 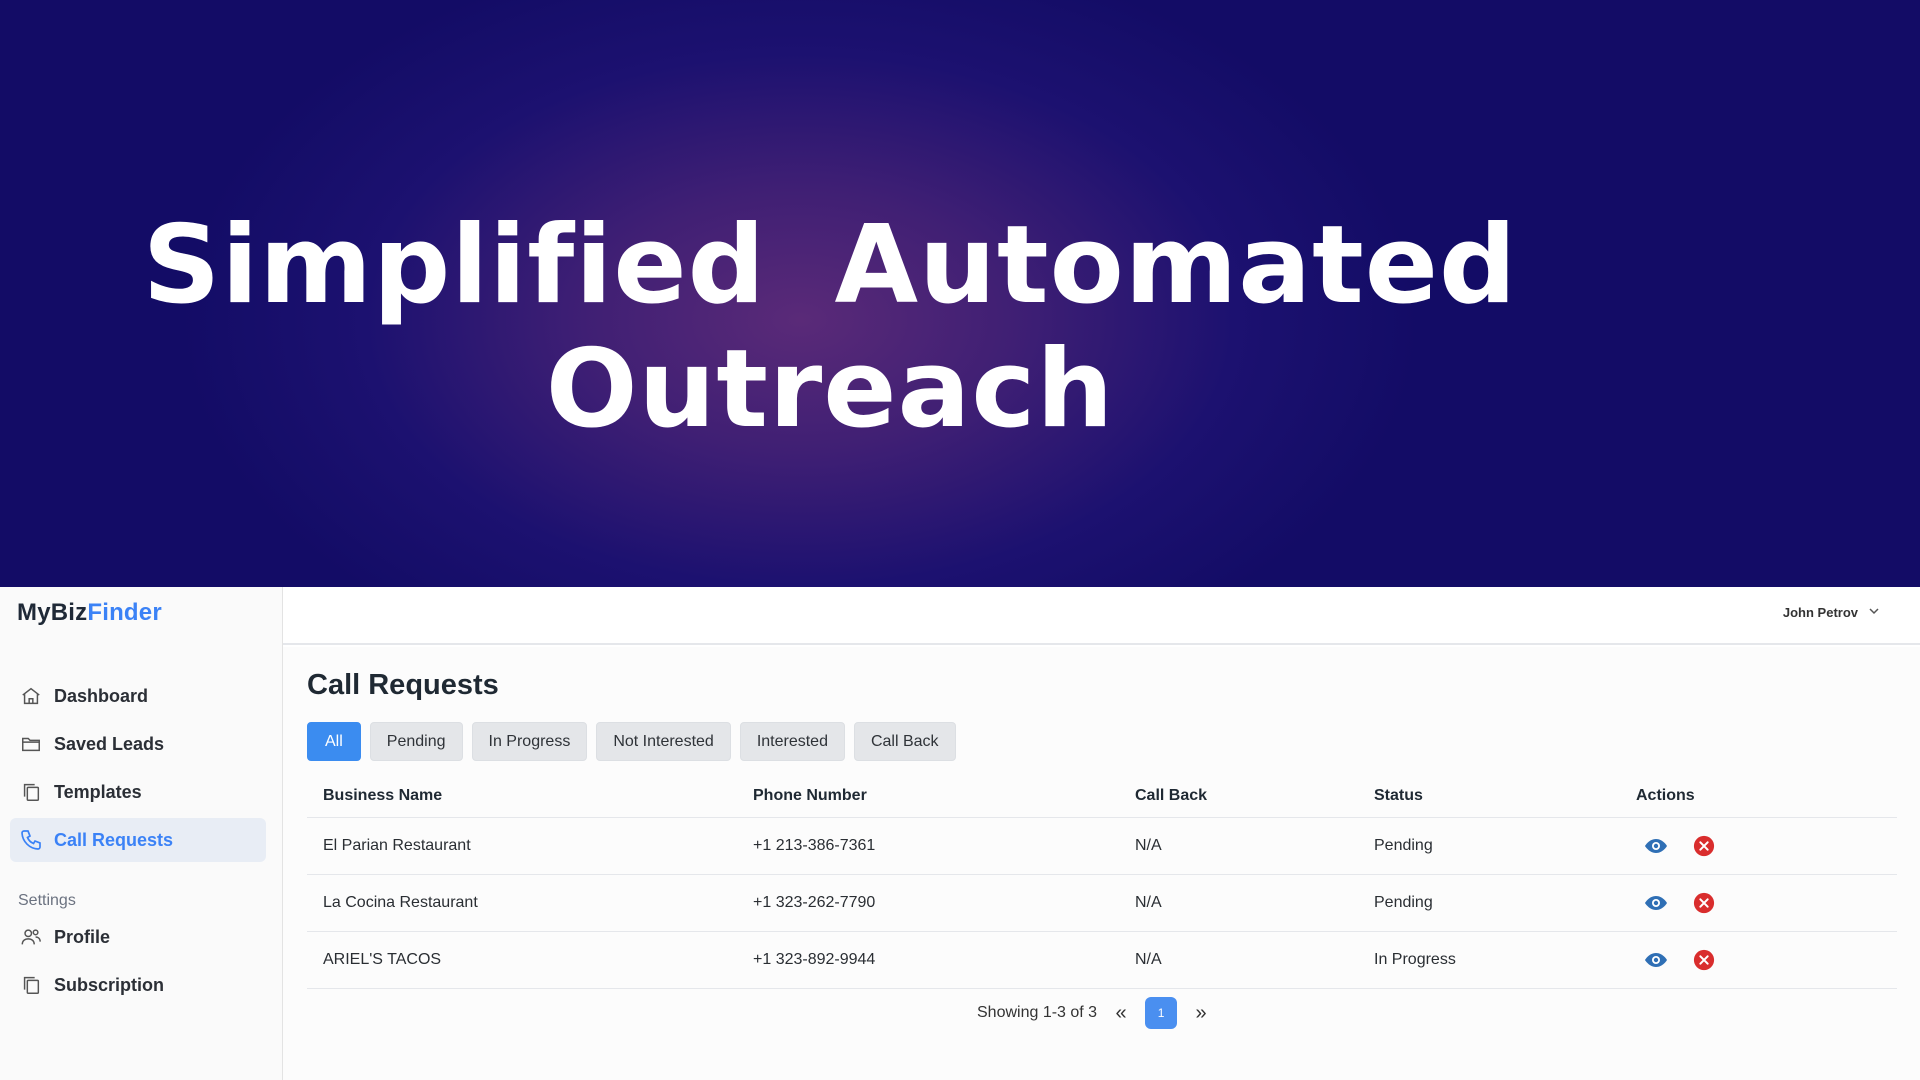 I want to click on pagination-summary: Showing 1-3 of 3, so click(x=1037, y=1012).